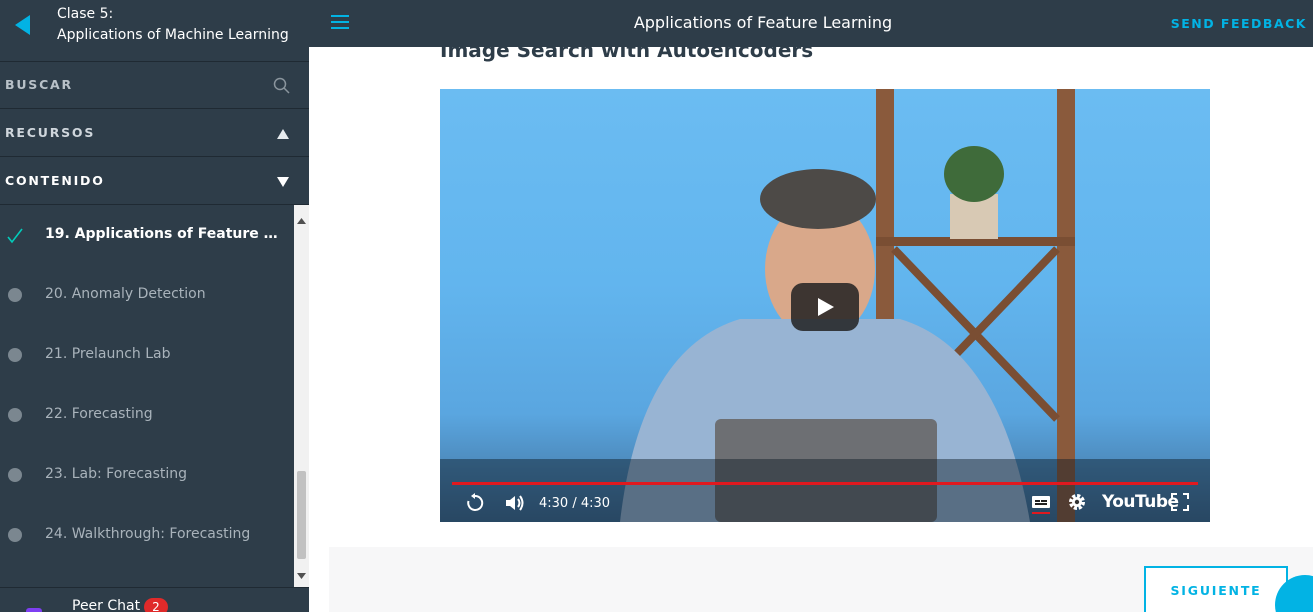 The image size is (1313, 612). Describe the element at coordinates (125, 294) in the screenshot. I see `lesson-label: 20. Anomaly Detection` at that location.